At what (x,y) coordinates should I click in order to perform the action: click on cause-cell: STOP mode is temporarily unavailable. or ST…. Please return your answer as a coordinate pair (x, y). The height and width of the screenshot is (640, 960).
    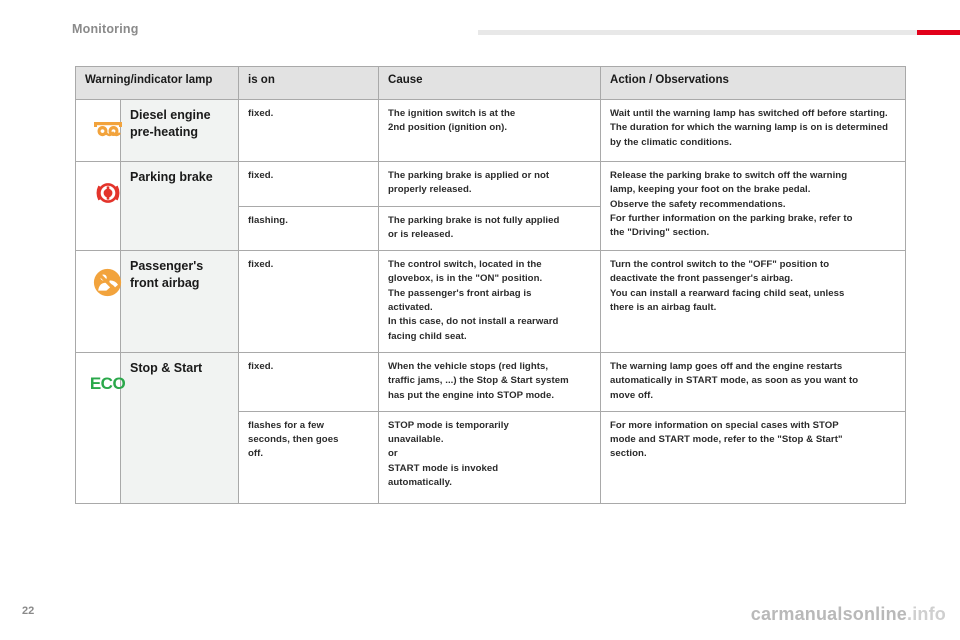
    Looking at the image, I should click on (490, 457).